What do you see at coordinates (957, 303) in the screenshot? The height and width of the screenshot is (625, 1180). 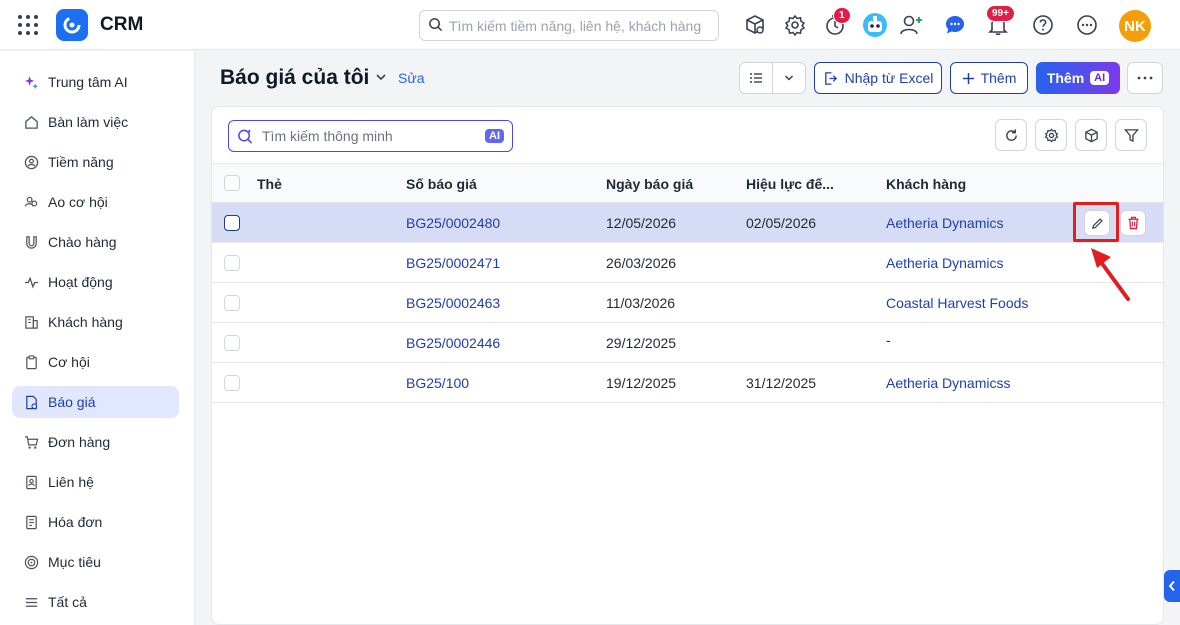 I see `cell-customer: Coastal Harvest Foods` at bounding box center [957, 303].